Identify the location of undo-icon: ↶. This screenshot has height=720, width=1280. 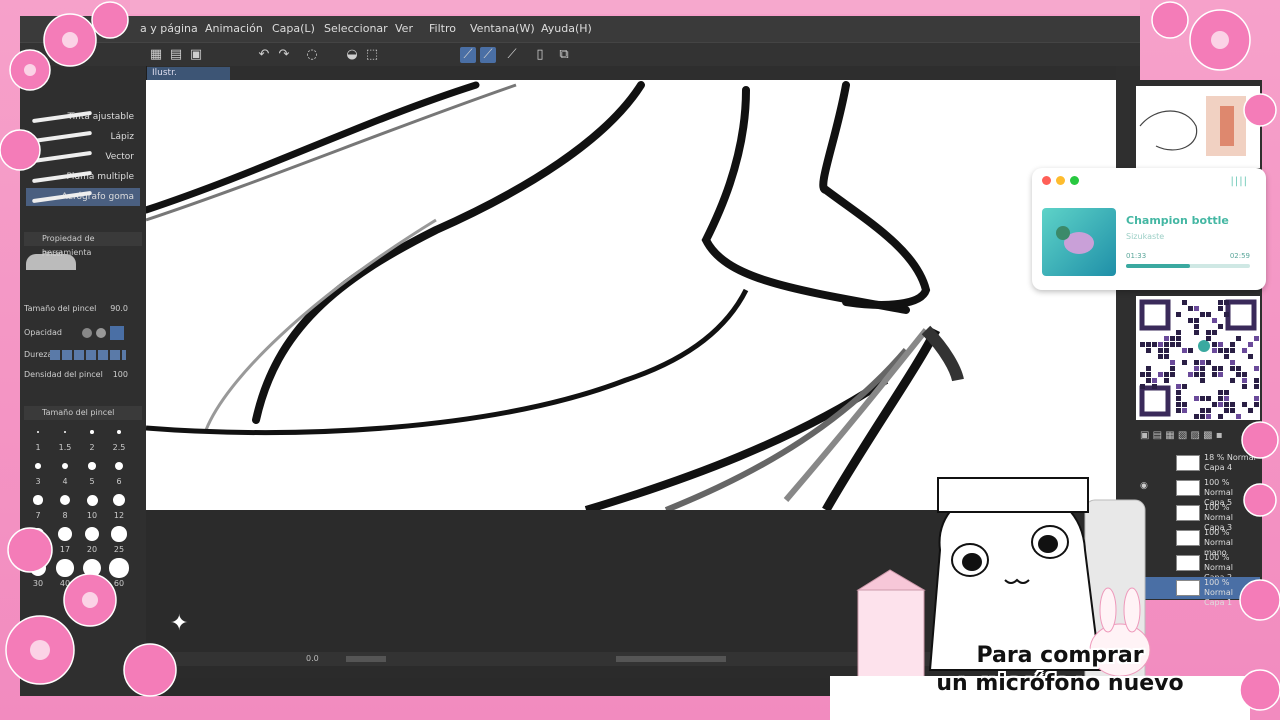
(264, 55).